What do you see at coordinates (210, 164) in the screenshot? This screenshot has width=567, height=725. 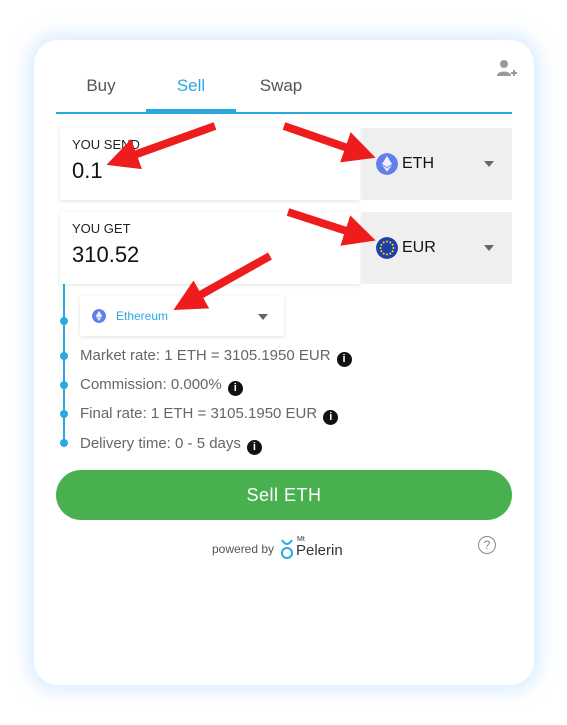 I see `send-amount-field: YOU SEND 0.1` at bounding box center [210, 164].